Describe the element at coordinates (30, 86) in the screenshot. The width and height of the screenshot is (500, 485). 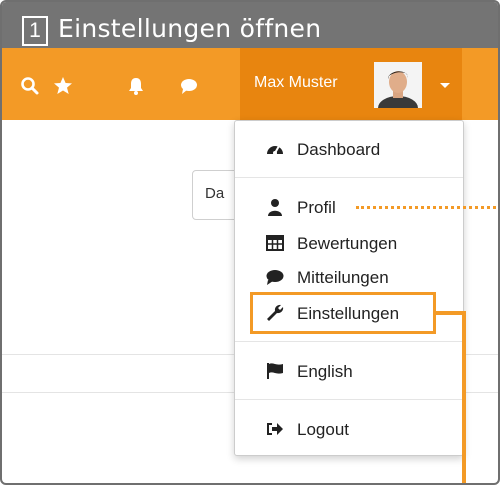
I see `search-icon` at that location.